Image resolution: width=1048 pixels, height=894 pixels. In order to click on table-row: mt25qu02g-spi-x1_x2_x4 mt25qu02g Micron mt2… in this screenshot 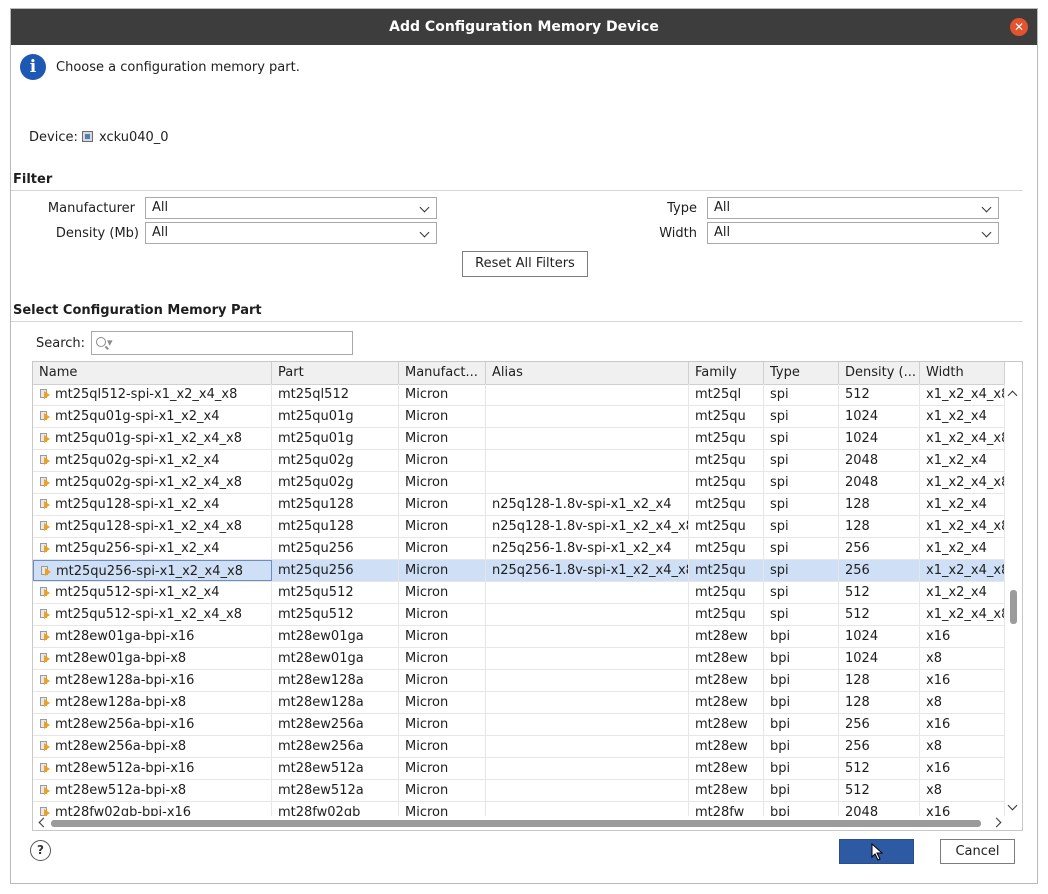, I will do `click(519, 461)`.